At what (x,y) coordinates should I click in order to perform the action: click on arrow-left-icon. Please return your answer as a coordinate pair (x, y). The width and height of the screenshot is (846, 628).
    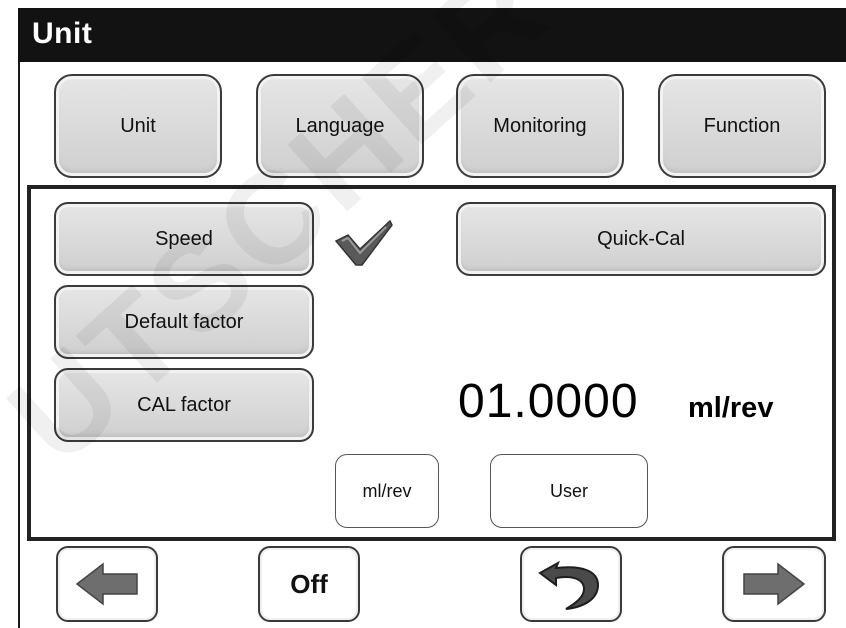
    Looking at the image, I should click on (106, 584).